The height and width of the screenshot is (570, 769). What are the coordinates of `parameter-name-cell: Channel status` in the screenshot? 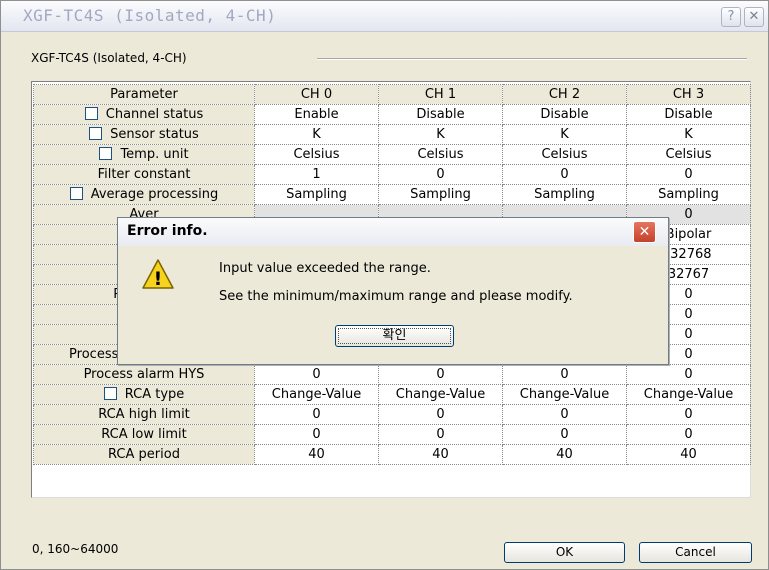 It's located at (144, 114).